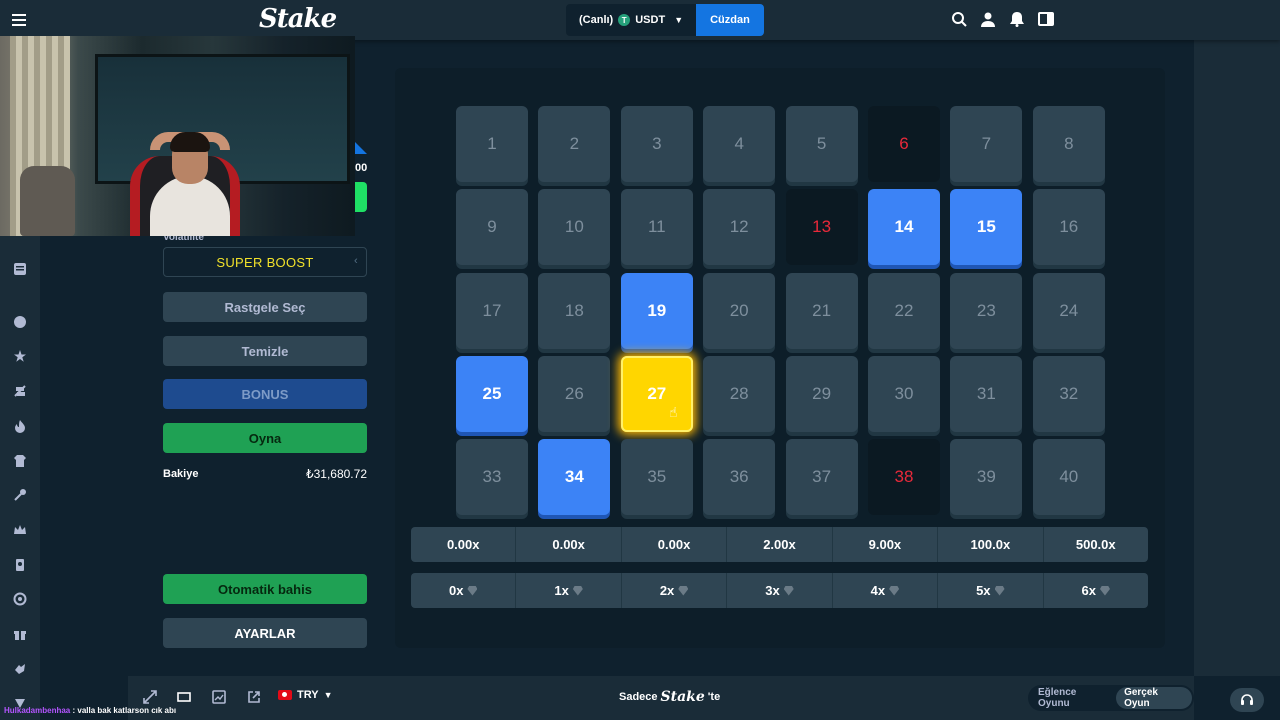  Describe the element at coordinates (20, 391) in the screenshot. I see `tennis-icon` at that location.